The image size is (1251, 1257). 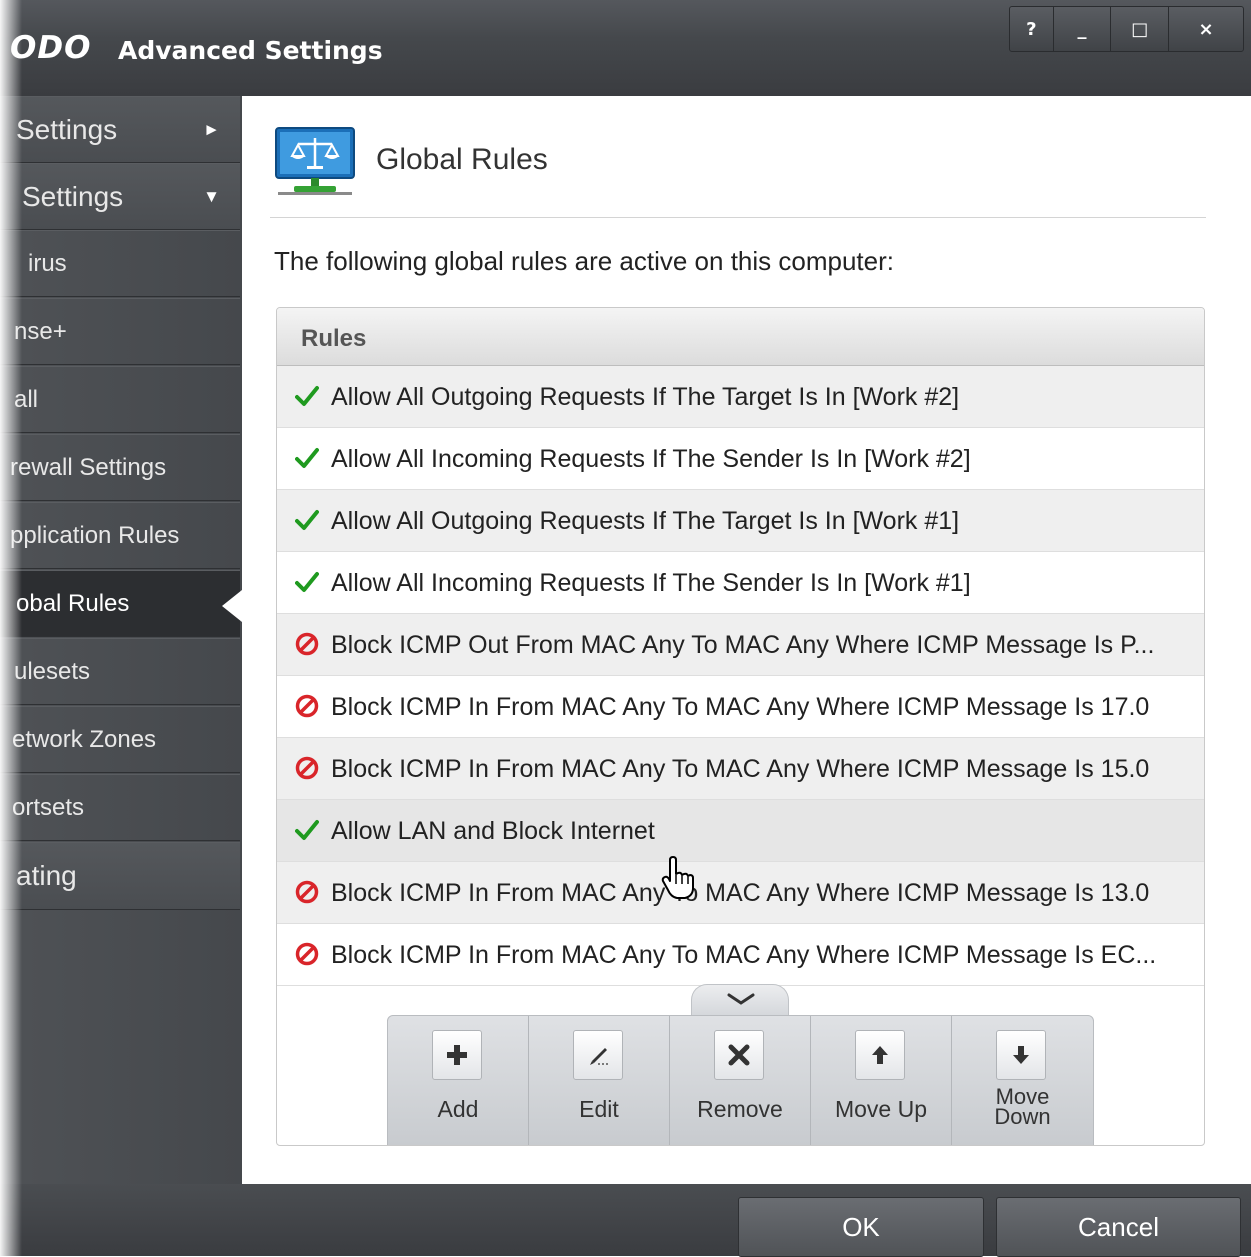 What do you see at coordinates (738, 217) in the screenshot?
I see `title-divider` at bounding box center [738, 217].